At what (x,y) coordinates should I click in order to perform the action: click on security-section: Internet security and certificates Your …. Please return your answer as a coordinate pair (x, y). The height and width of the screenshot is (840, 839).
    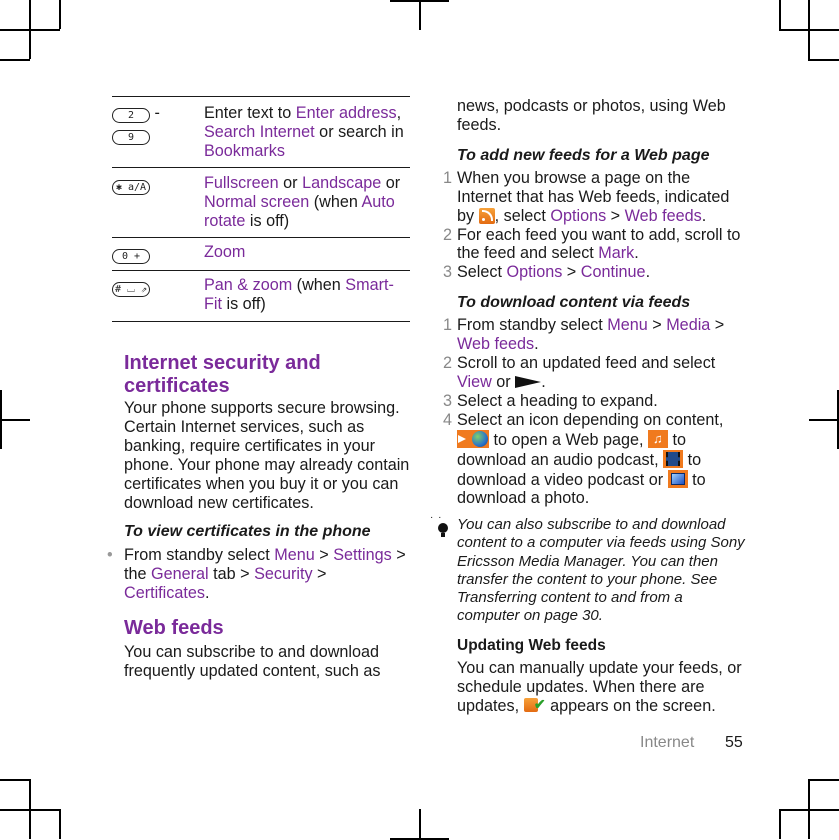
    Looking at the image, I should click on (260, 516).